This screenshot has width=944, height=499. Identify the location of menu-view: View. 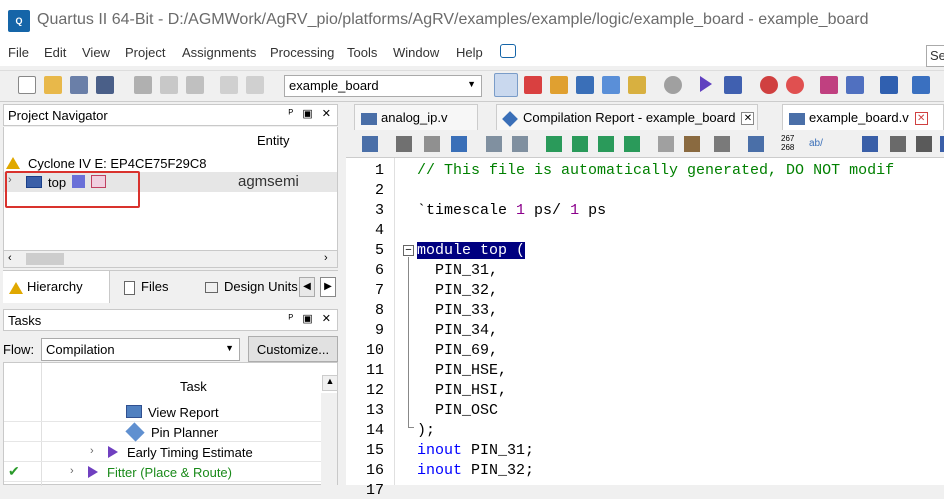
(96, 52).